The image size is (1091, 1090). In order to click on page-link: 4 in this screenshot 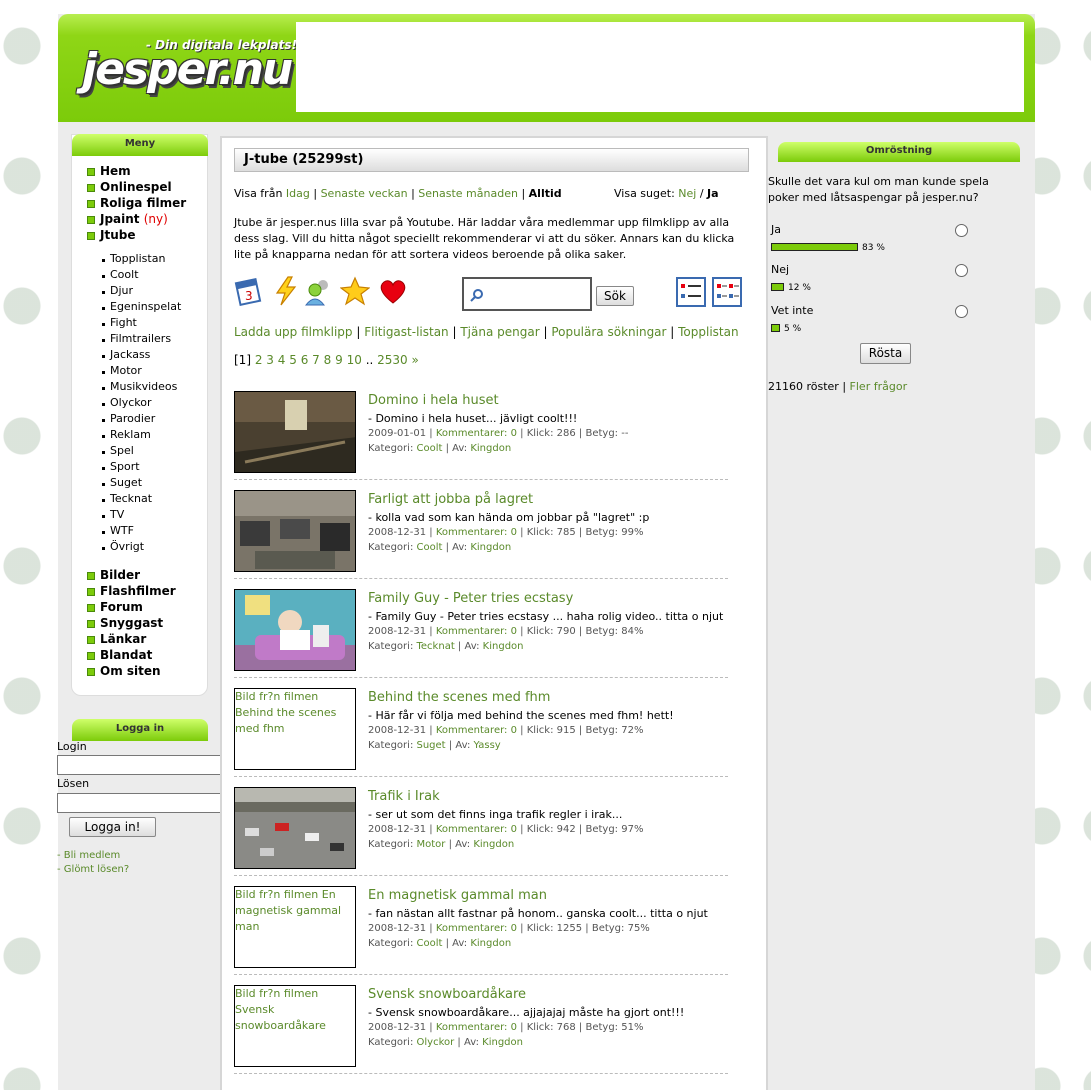, I will do `click(282, 360)`.